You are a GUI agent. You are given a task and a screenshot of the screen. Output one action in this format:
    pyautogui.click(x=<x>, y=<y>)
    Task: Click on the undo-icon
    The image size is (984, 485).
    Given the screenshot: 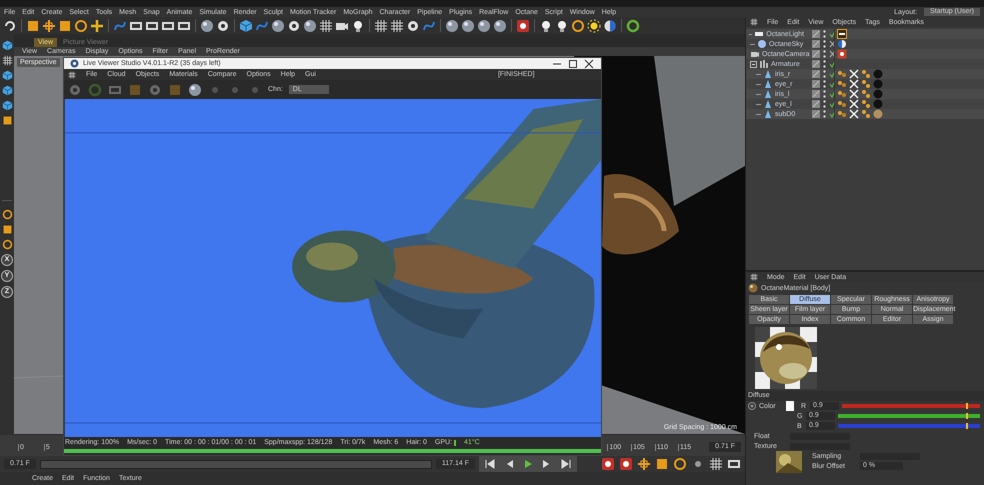 What is the action you would take?
    pyautogui.click(x=10, y=25)
    